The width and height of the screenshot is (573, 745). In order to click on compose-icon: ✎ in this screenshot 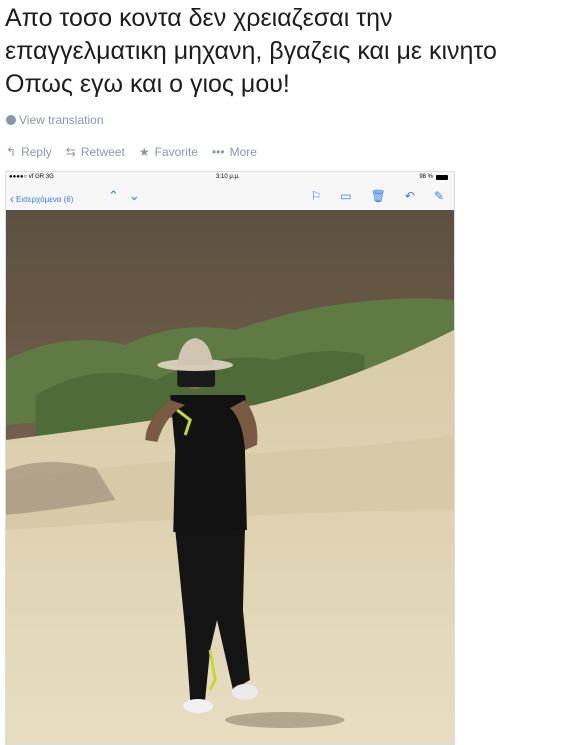, I will do `click(439, 196)`.